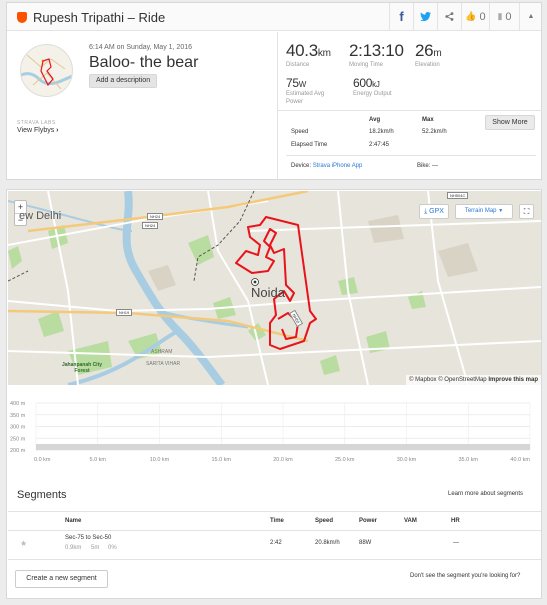  Describe the element at coordinates (485, 494) in the screenshot. I see `learn-segments-link: Learn more about segments` at that location.